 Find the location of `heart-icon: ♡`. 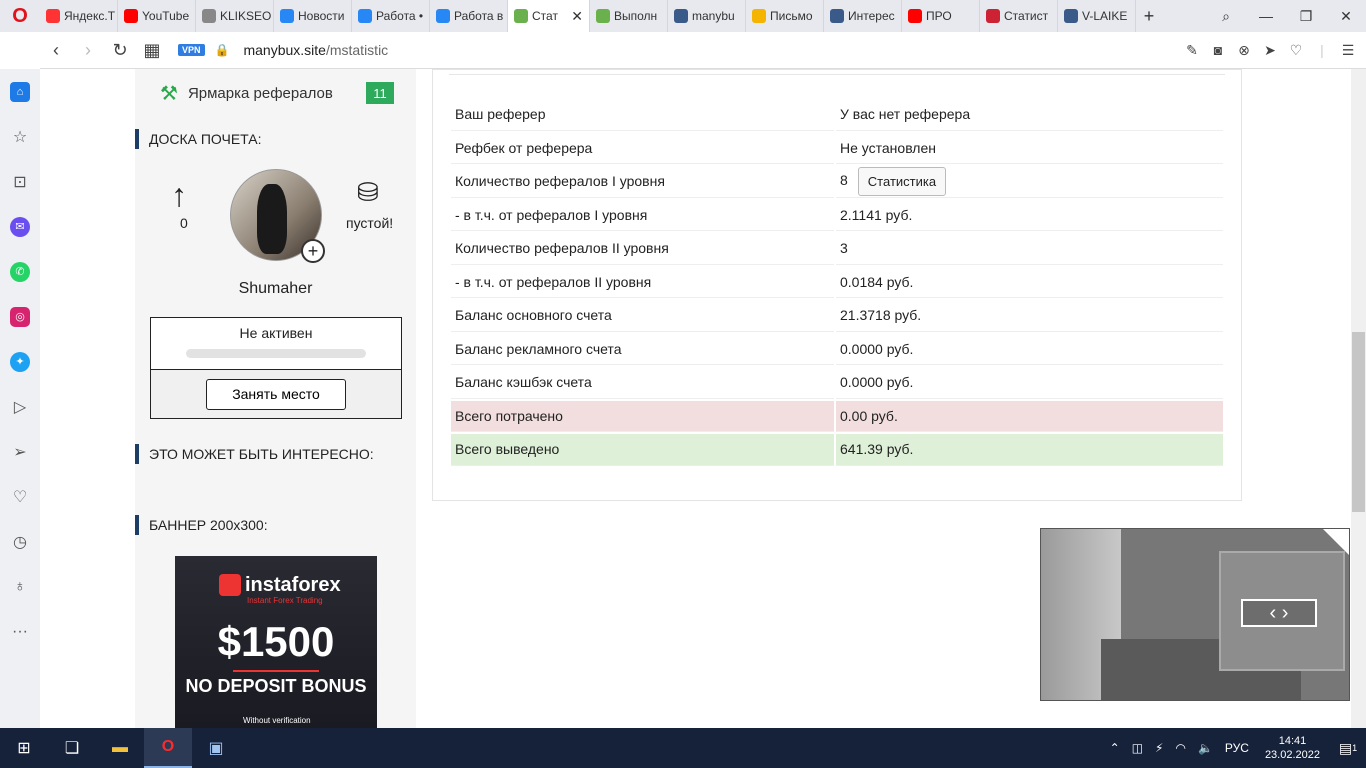

heart-icon: ♡ is located at coordinates (1296, 50).